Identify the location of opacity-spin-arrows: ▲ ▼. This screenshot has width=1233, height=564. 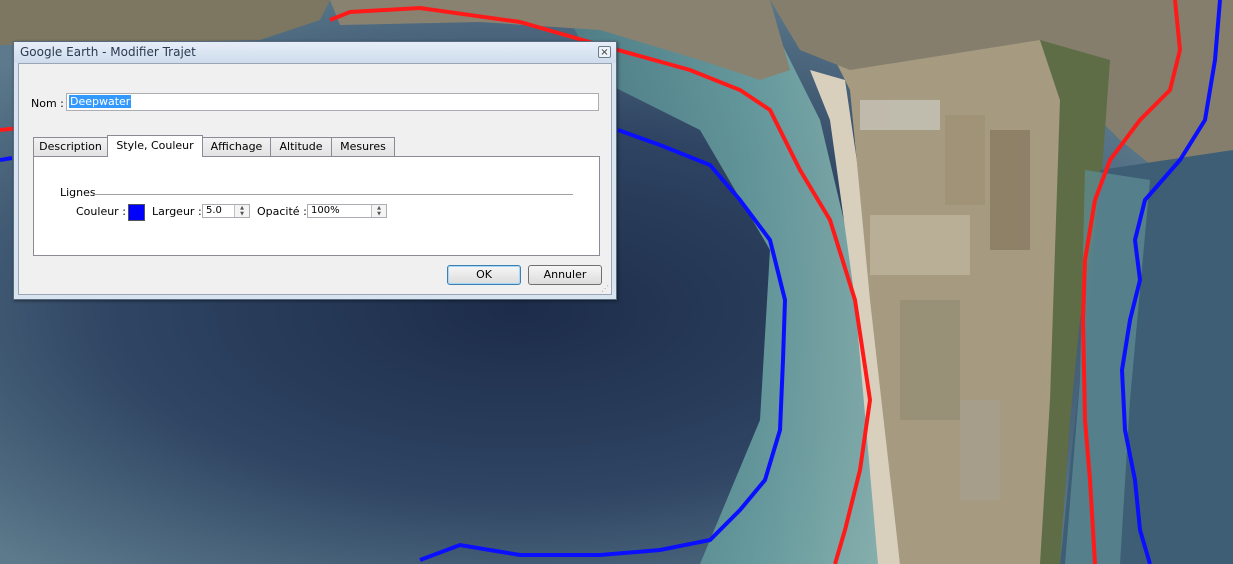
(378, 211).